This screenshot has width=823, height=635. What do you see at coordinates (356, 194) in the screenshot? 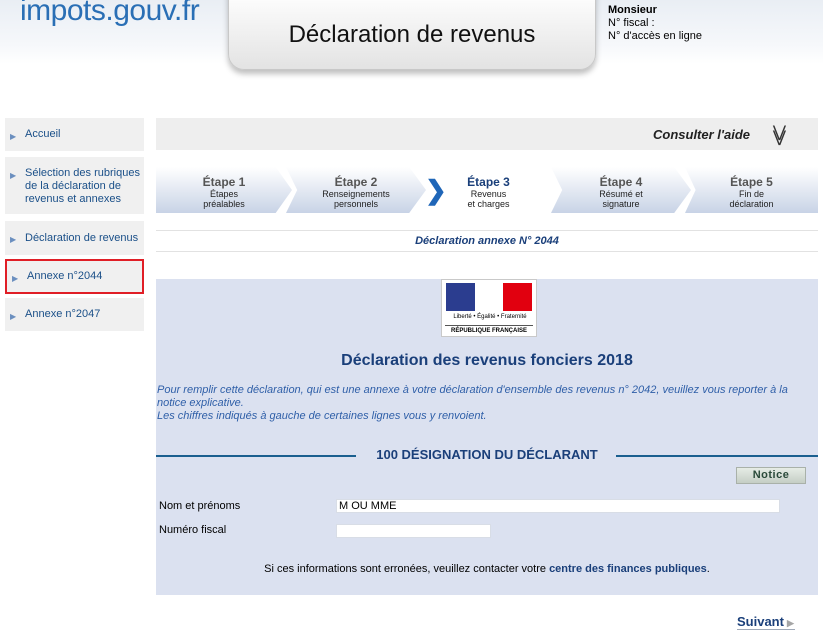
I see `step-desc: Renseignements` at bounding box center [356, 194].